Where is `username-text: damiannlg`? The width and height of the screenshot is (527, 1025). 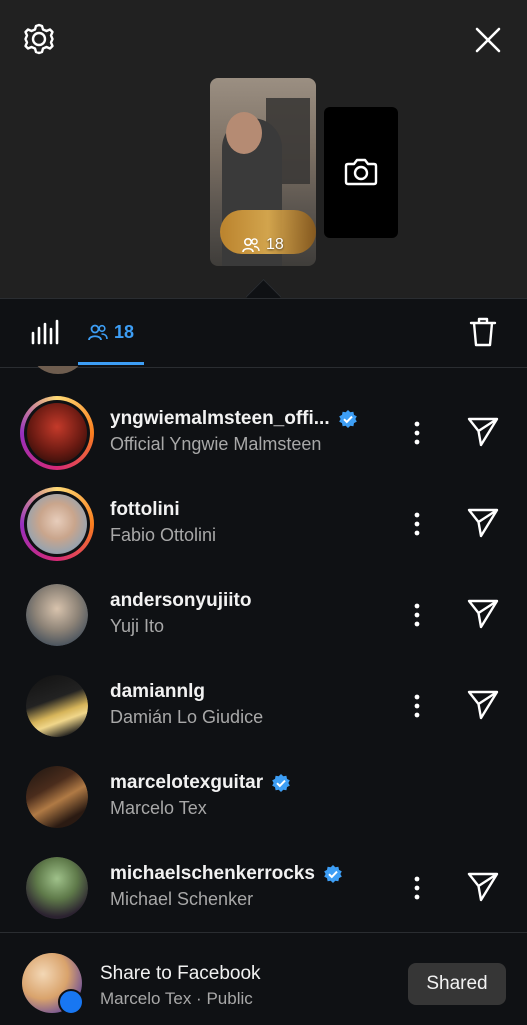
username-text: damiannlg is located at coordinates (158, 691).